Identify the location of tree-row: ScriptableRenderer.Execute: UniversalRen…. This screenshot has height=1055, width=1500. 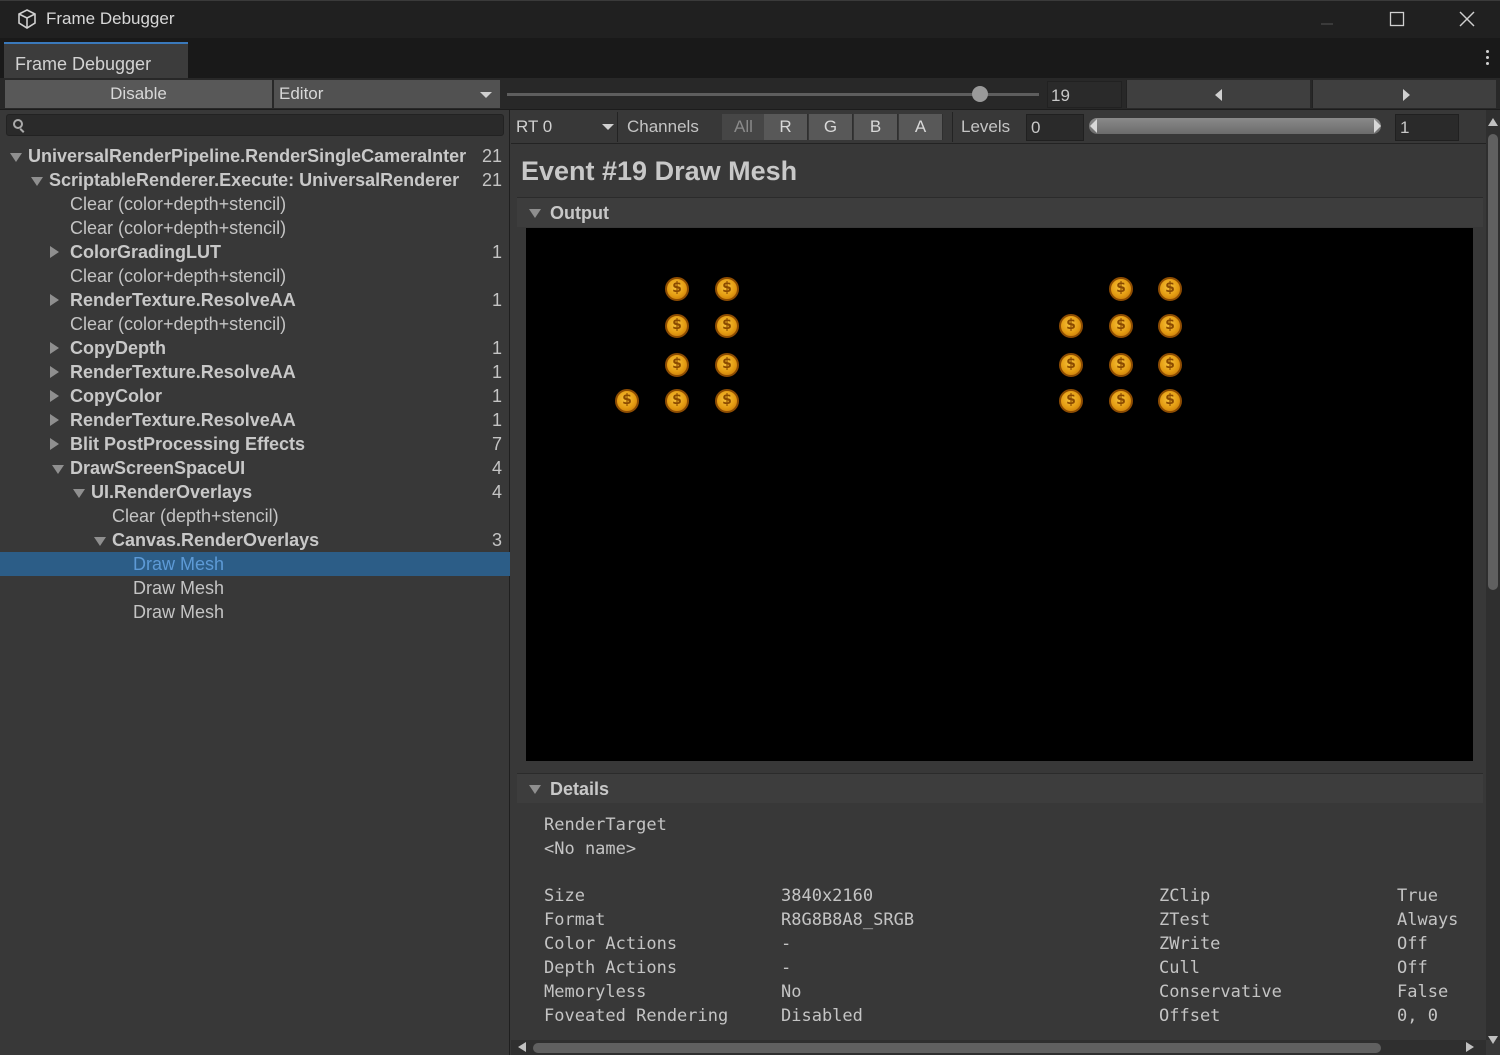
(255, 180).